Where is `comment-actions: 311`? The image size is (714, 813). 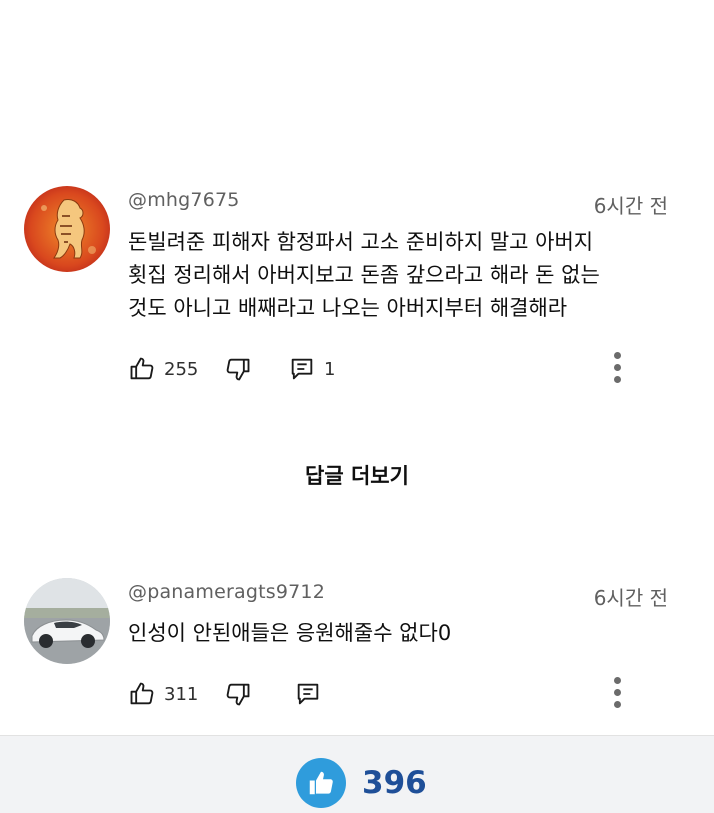 comment-actions: 311 is located at coordinates (408, 694).